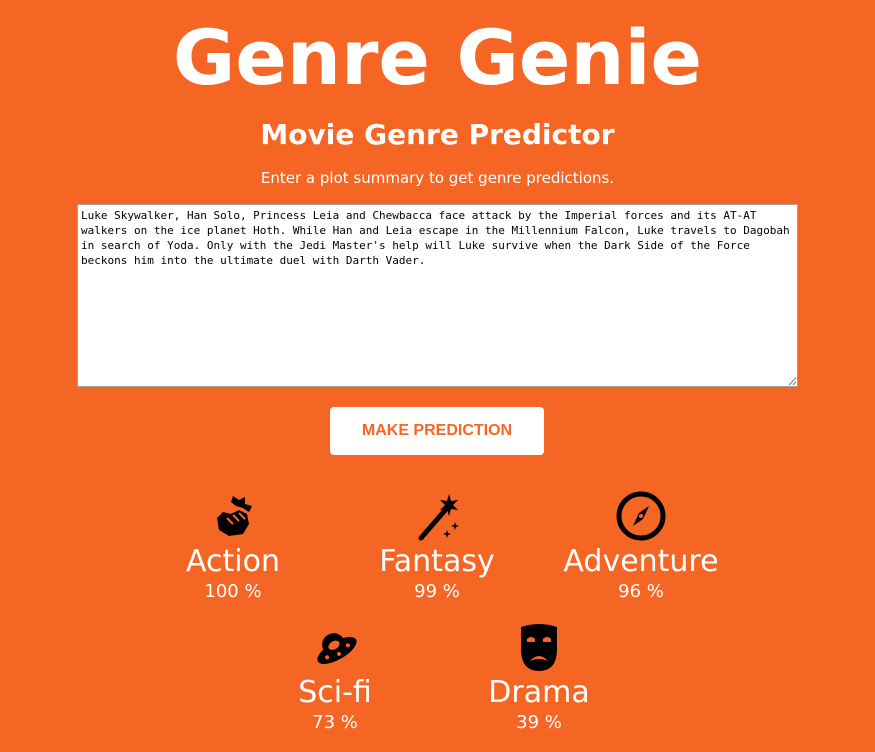 The height and width of the screenshot is (752, 875). What do you see at coordinates (539, 722) in the screenshot?
I see `genre-percent: 39 %` at bounding box center [539, 722].